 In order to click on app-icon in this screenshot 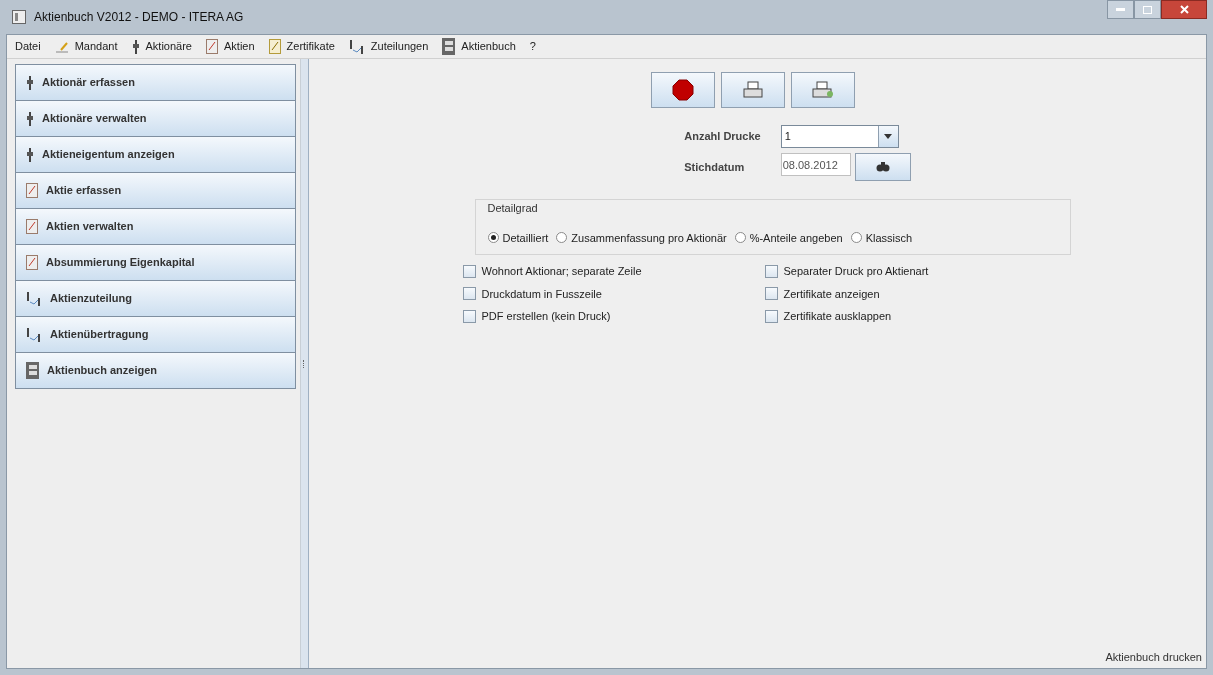, I will do `click(19, 17)`.